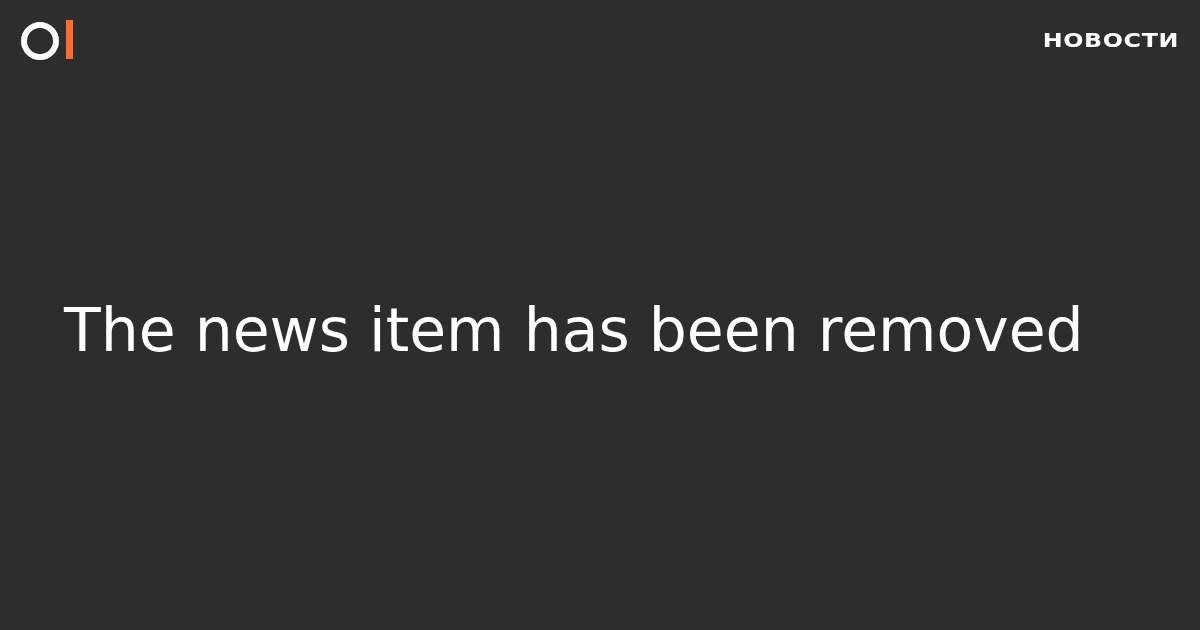 Image resolution: width=1200 pixels, height=630 pixels. What do you see at coordinates (574, 330) in the screenshot?
I see `removed-message: The news item has been removed` at bounding box center [574, 330].